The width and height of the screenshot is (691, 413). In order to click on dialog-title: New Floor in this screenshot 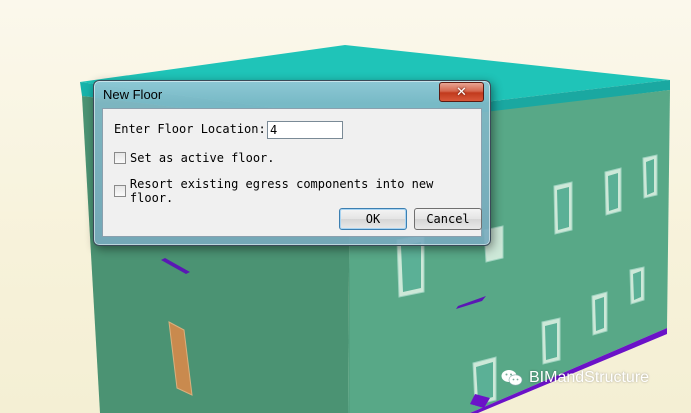, I will do `click(133, 94)`.